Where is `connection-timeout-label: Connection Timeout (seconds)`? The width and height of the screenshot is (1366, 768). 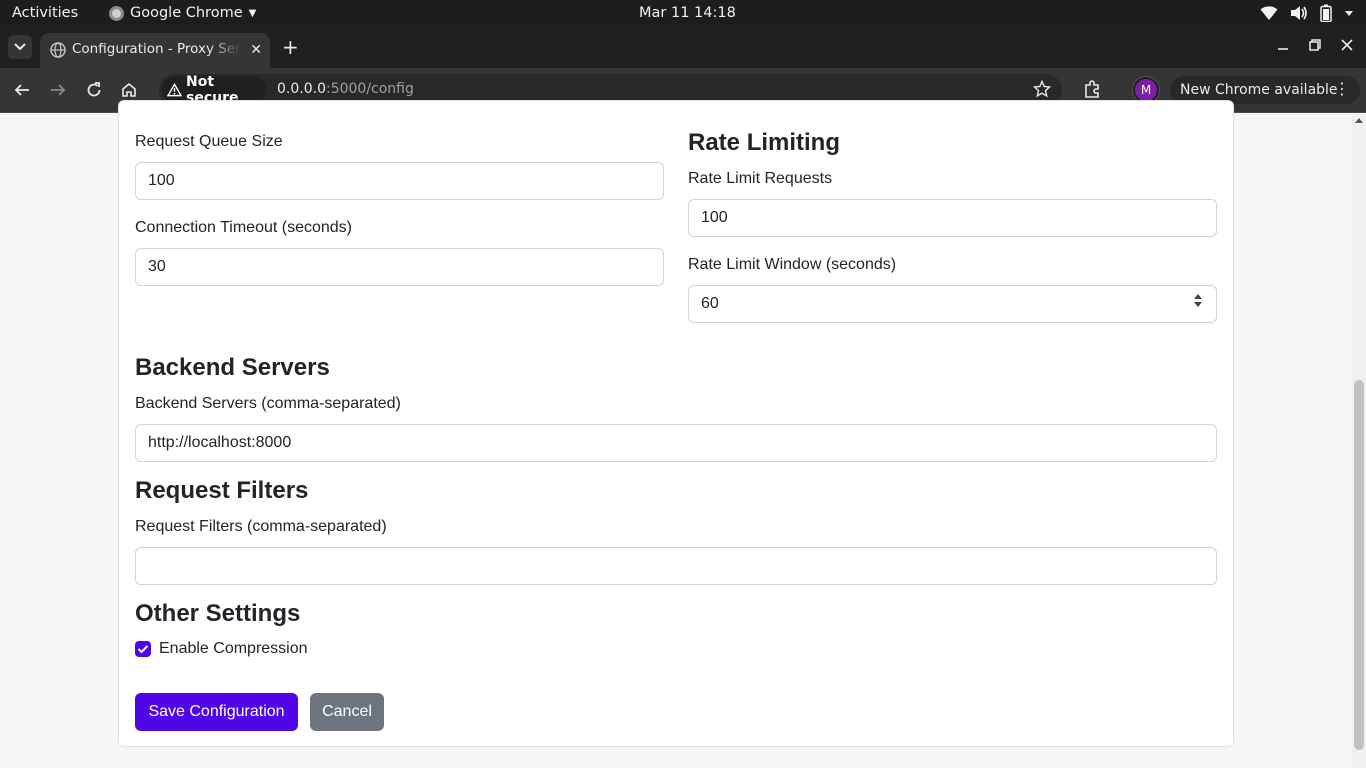 connection-timeout-label: Connection Timeout (seconds) is located at coordinates (243, 227).